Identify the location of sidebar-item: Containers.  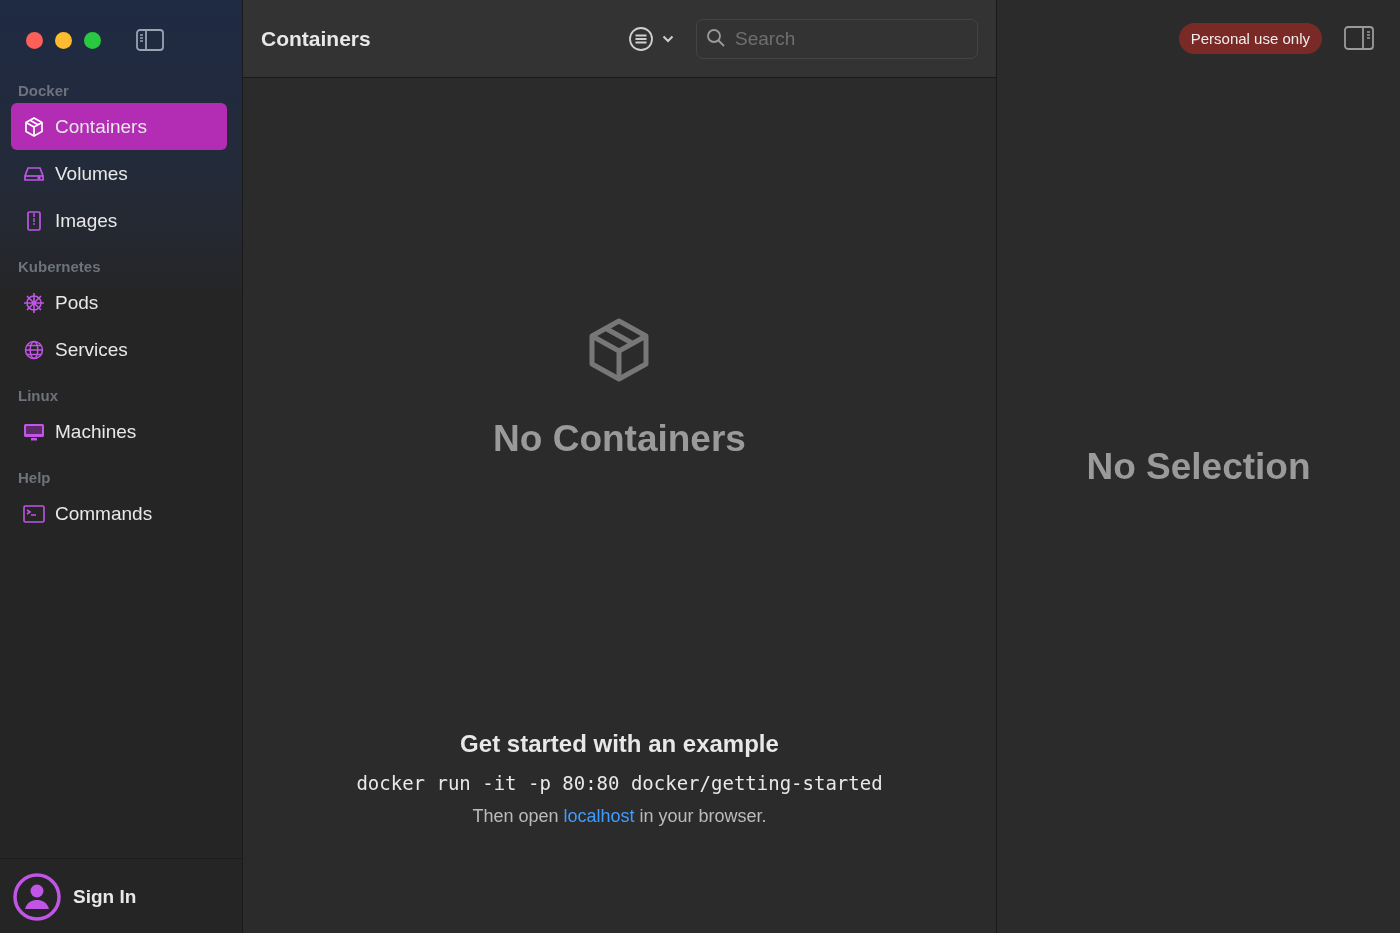
(119, 126).